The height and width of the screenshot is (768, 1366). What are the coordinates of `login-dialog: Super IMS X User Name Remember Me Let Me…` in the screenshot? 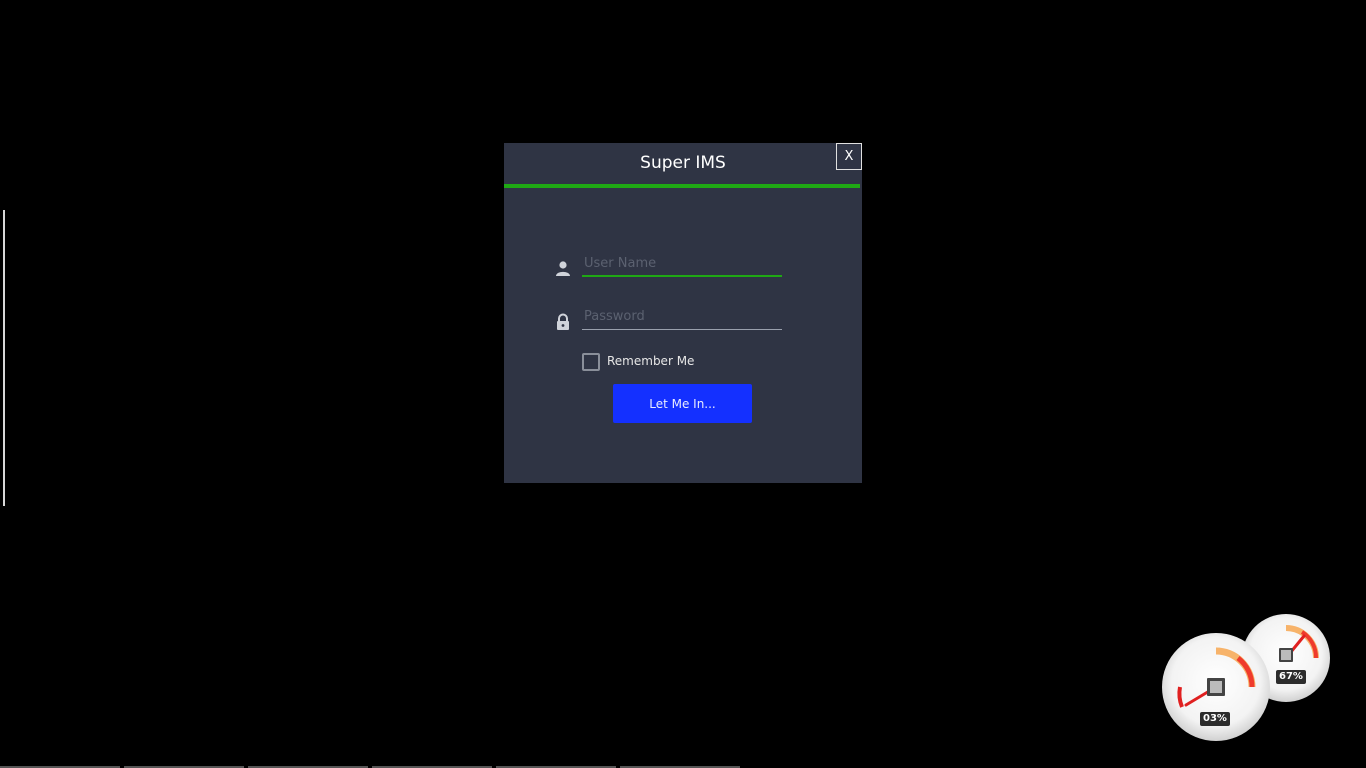 It's located at (683, 313).